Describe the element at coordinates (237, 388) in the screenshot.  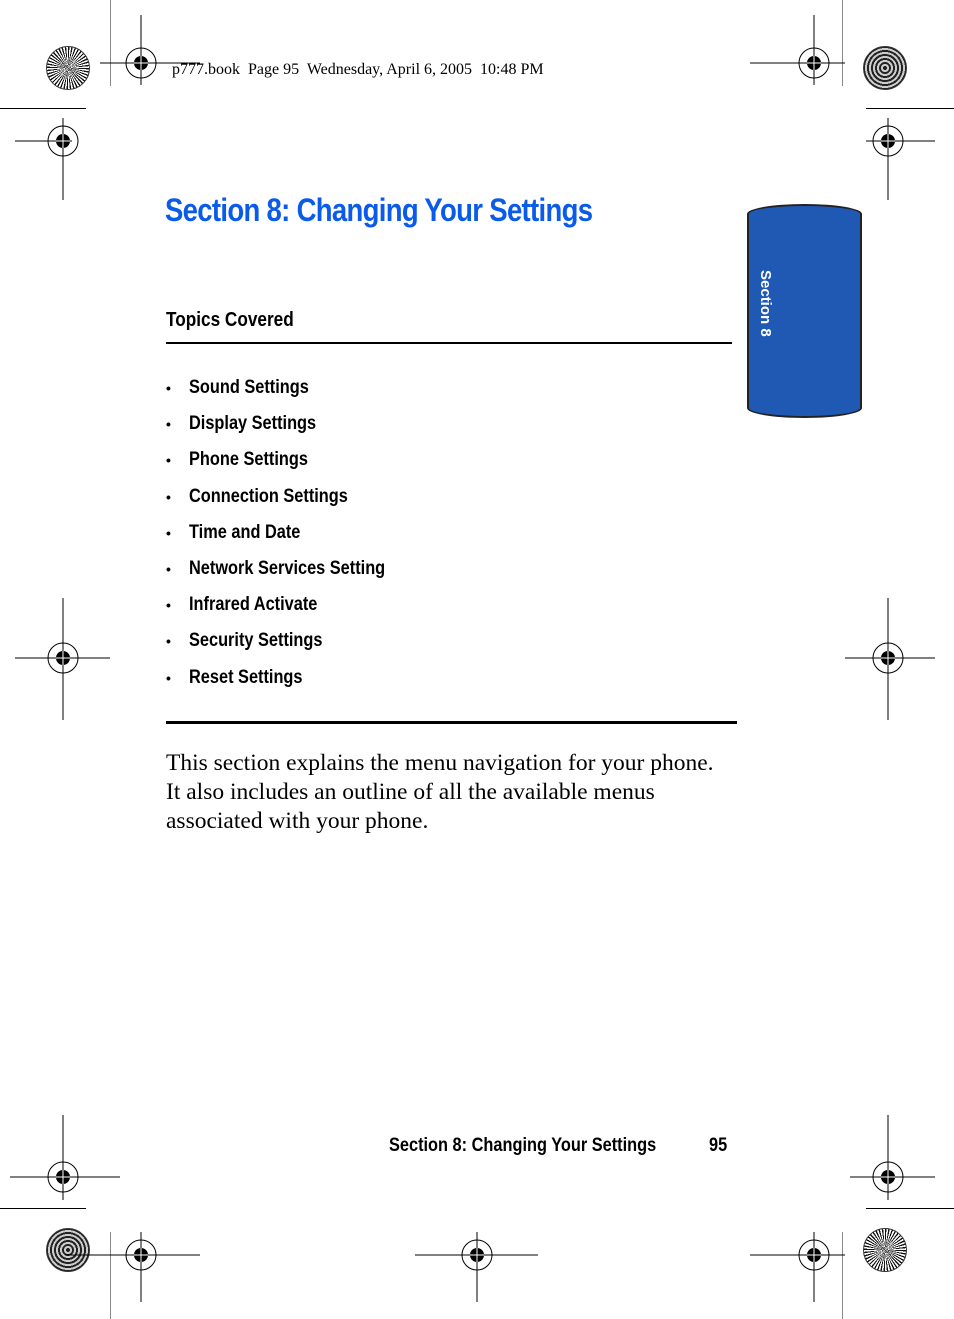
I see `topic-item: • Sound Settings` at that location.